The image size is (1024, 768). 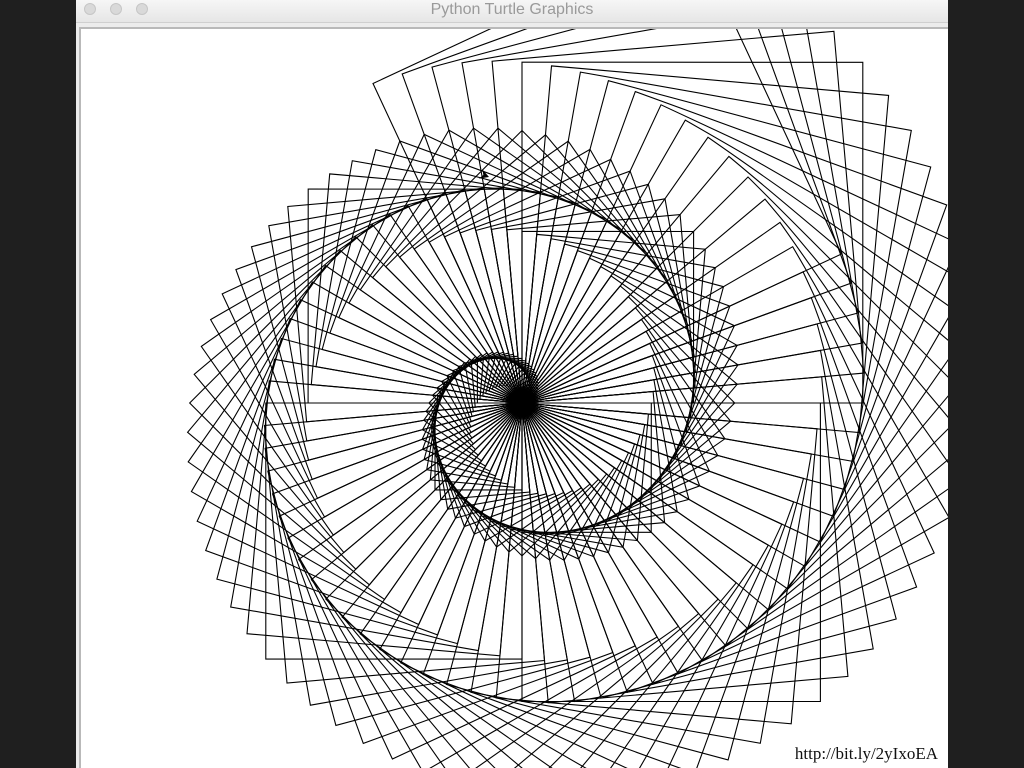 I want to click on title-bar: Python Turtle Graphics, so click(x=512, y=11).